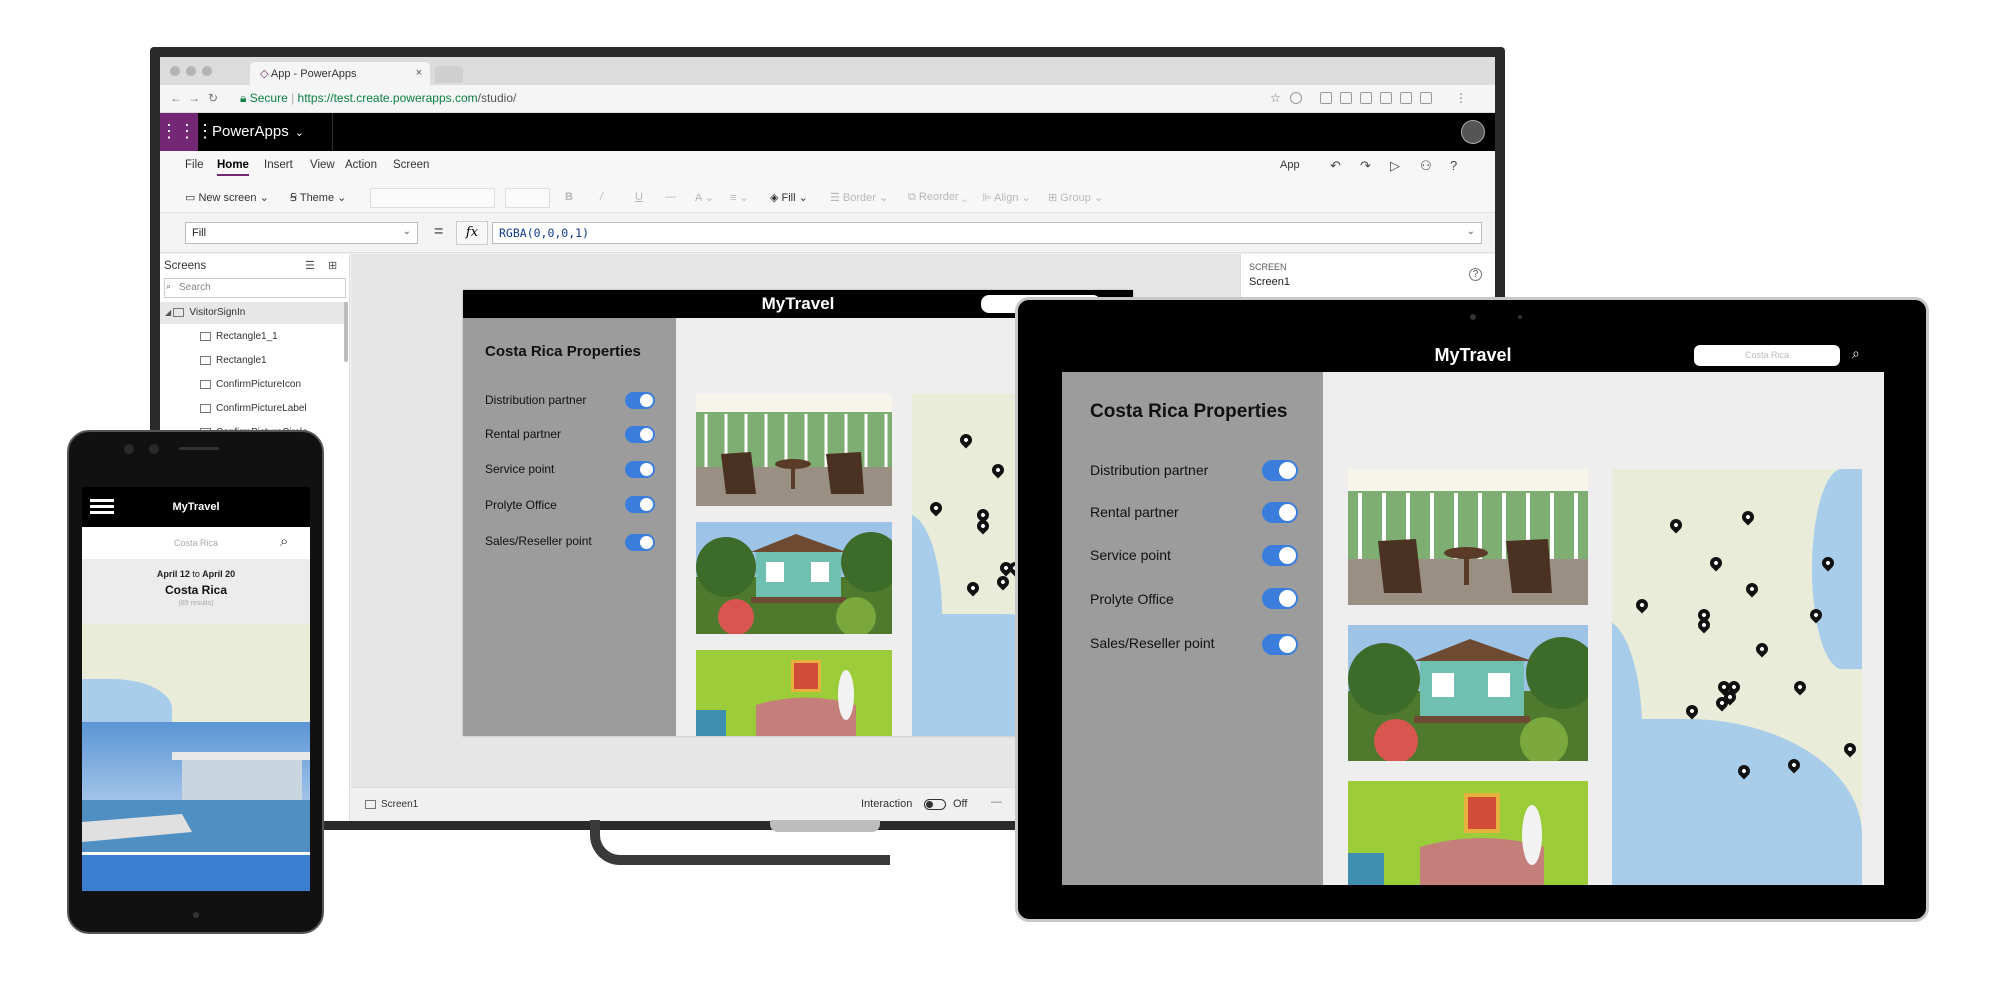 The width and height of the screenshot is (2000, 981). Describe the element at coordinates (322, 165) in the screenshot. I see `menu-view: View` at that location.